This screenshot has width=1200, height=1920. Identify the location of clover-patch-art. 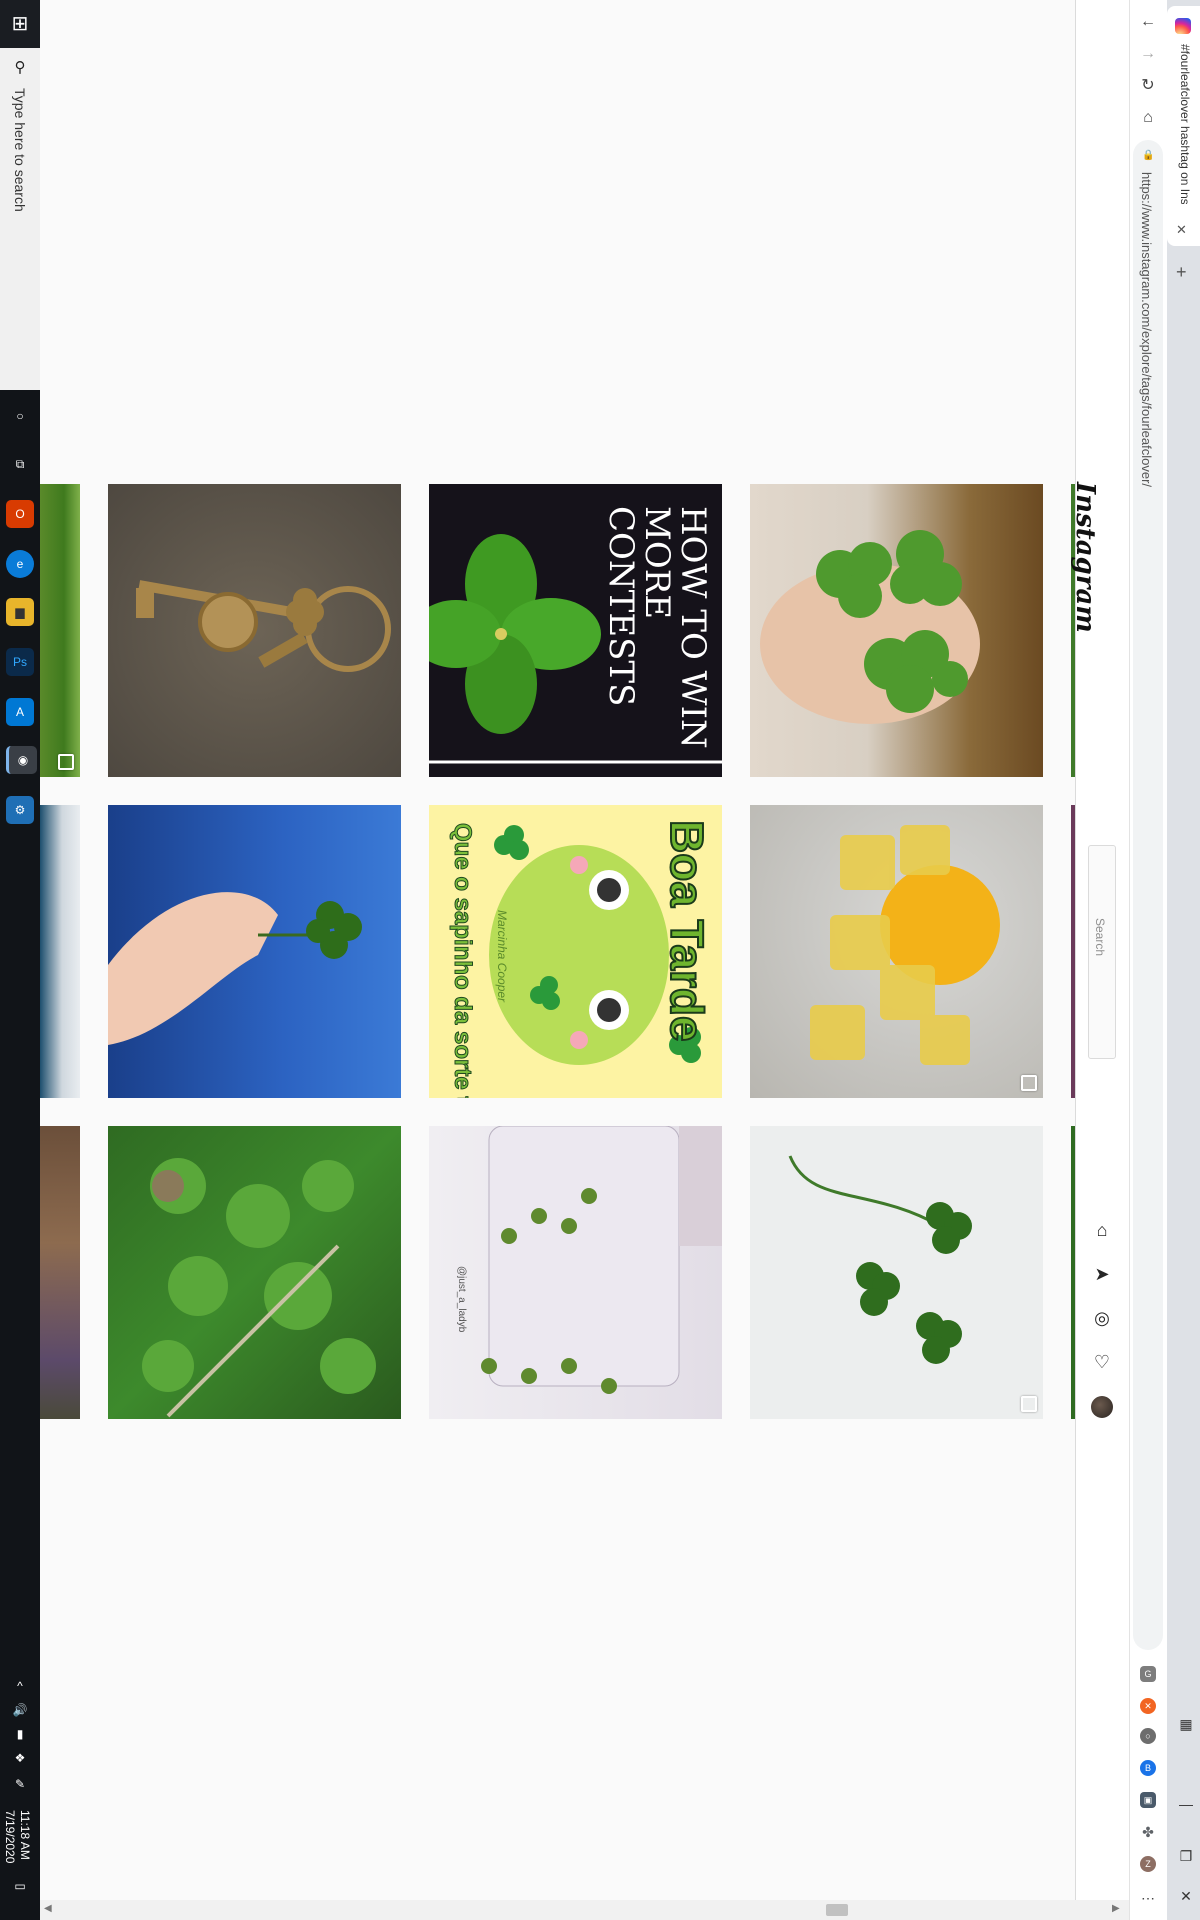
(259, 1288).